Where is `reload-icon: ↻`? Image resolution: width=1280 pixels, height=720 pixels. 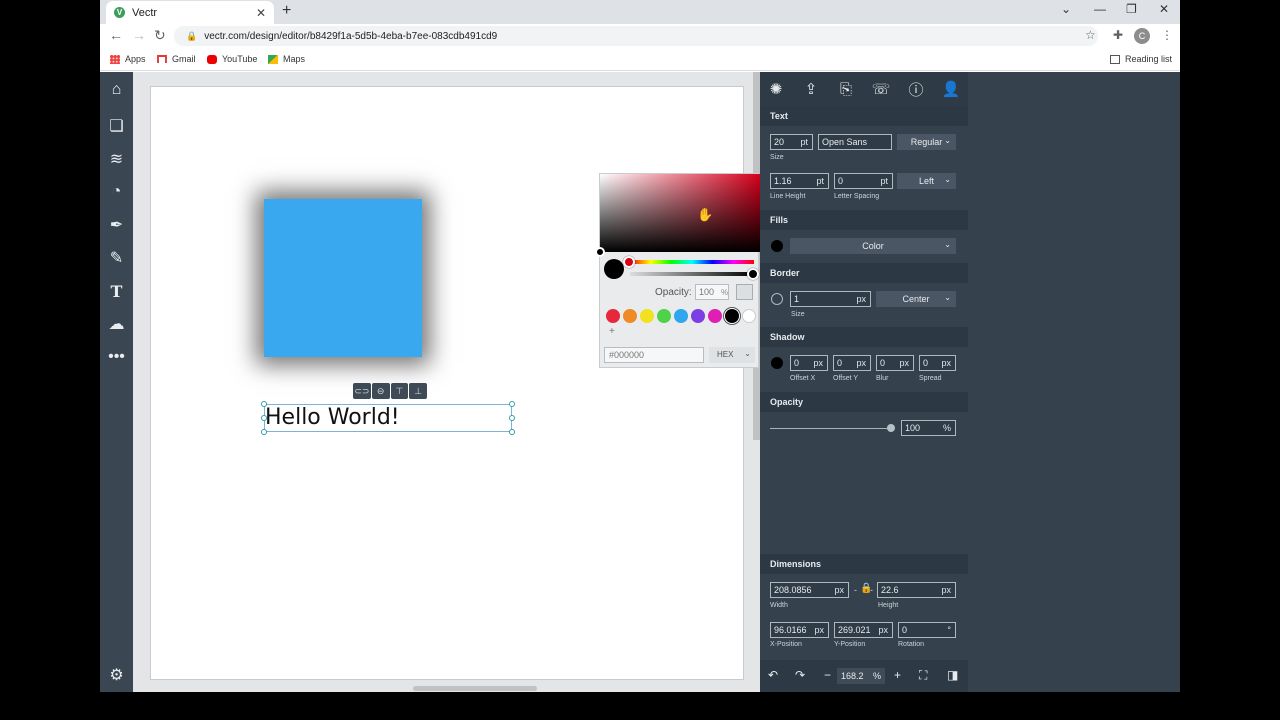
reload-icon: ↻ is located at coordinates (160, 35).